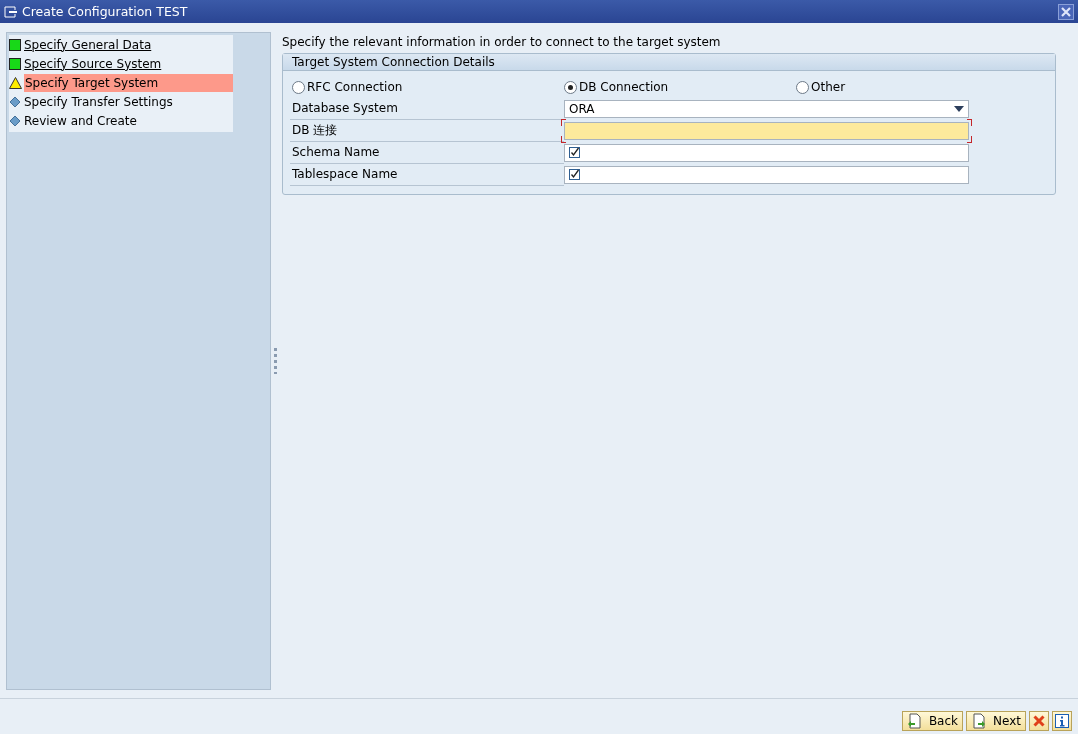  Describe the element at coordinates (11, 11) in the screenshot. I see `edit-window-icon` at that location.